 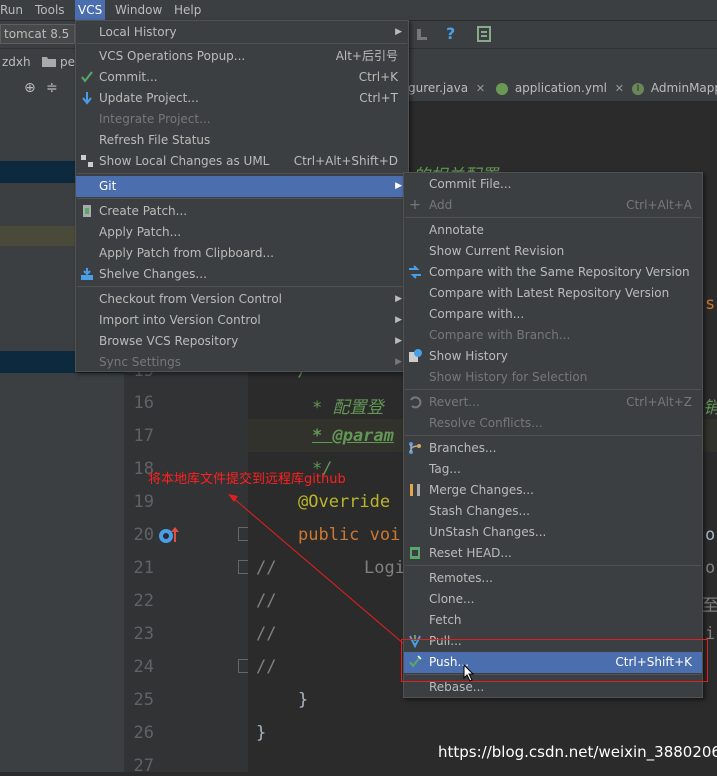 What do you see at coordinates (242, 186) in the screenshot?
I see `vcs-menu-item-git: Git ▶` at bounding box center [242, 186].